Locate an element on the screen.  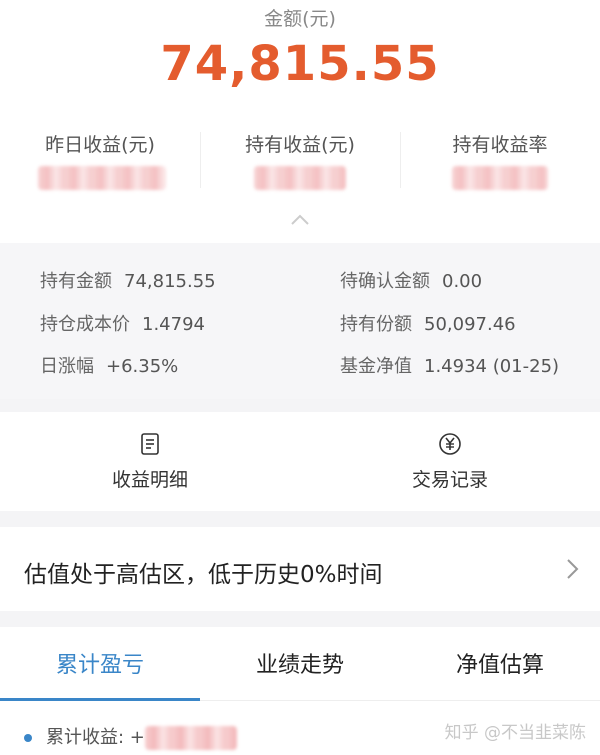
watermark: 知乎 @不当韭菜陈 is located at coordinates (515, 733).